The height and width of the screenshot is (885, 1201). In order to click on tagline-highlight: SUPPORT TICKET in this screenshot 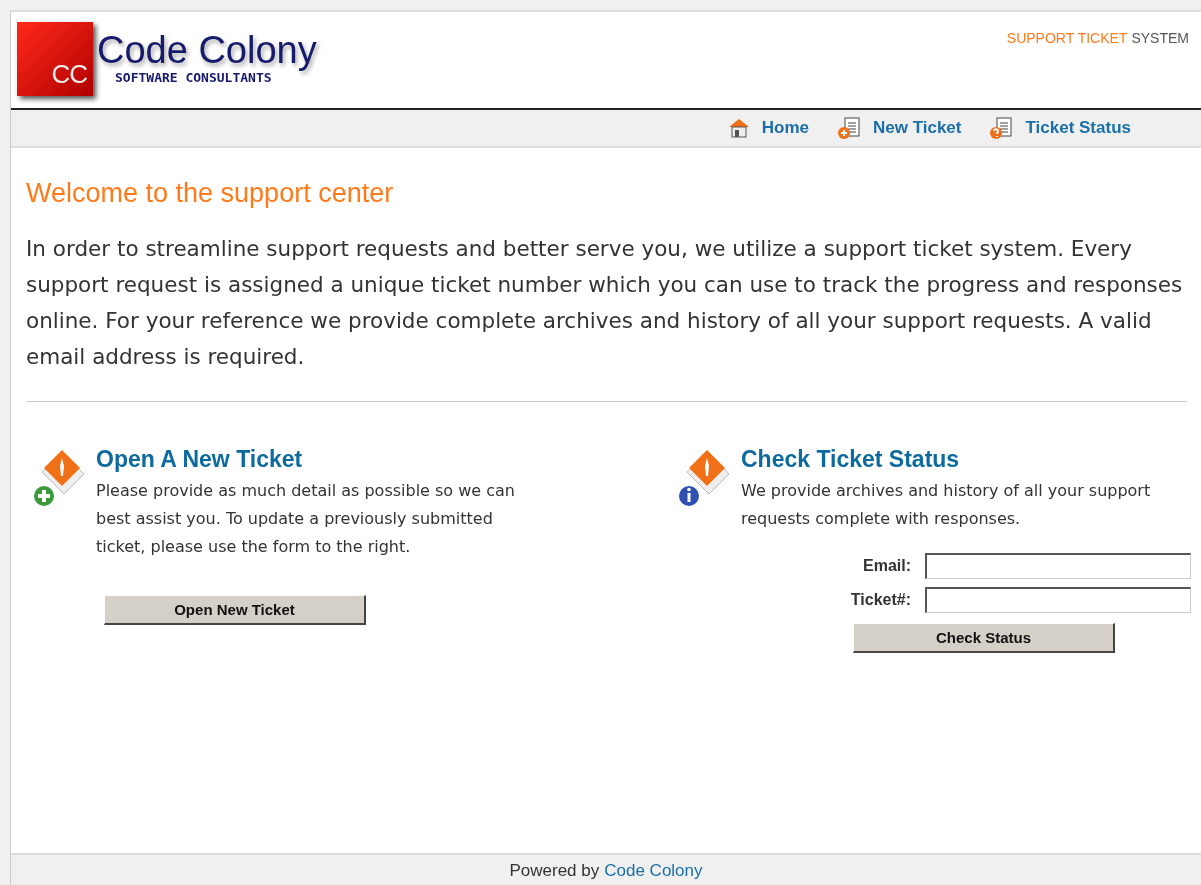, I will do `click(1067, 39)`.